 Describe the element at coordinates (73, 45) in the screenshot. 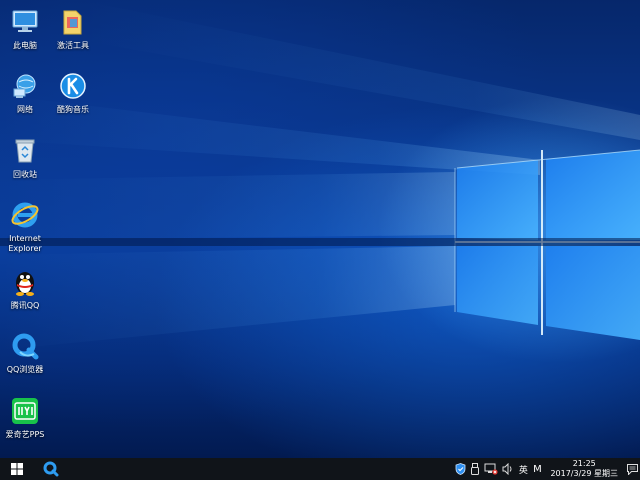

I see `desktop-icon-label: 激活工具` at that location.